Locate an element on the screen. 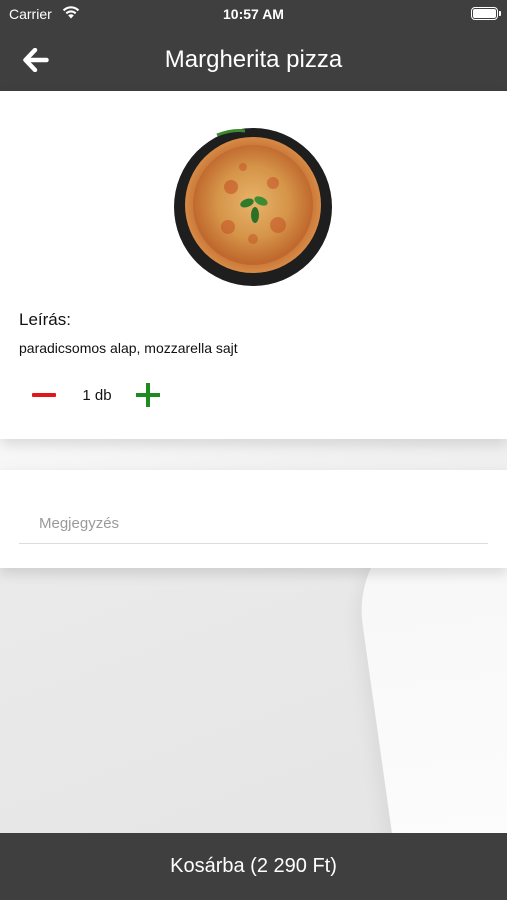 The image size is (507, 900). quantity-value: 1 db is located at coordinates (97, 395).